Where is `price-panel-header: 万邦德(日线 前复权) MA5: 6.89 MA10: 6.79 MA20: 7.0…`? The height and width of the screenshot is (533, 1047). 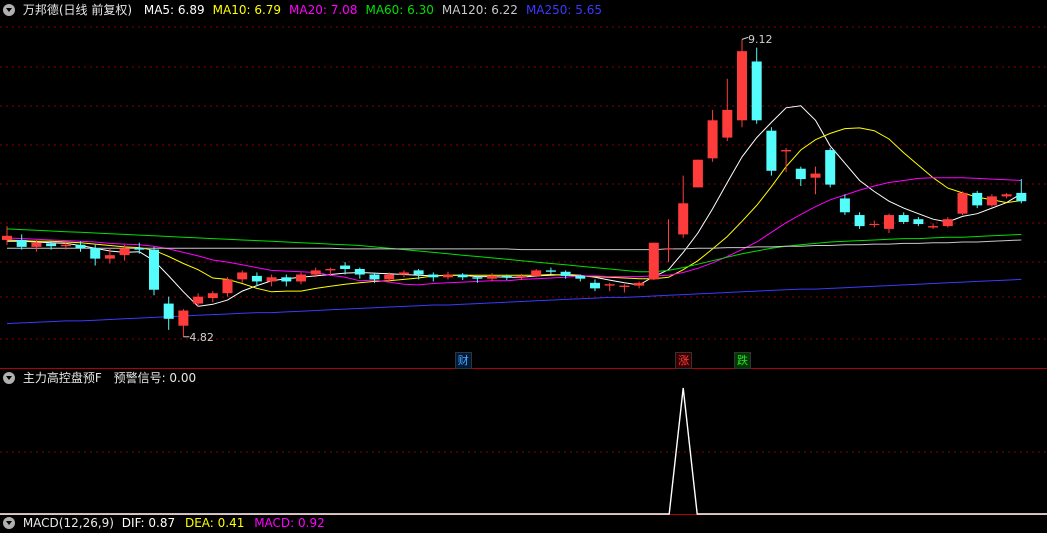
price-panel-header: 万邦德(日线 前复权) MA5: 6.89 MA10: 6.79 MA20: 7.0… is located at coordinates (305, 10).